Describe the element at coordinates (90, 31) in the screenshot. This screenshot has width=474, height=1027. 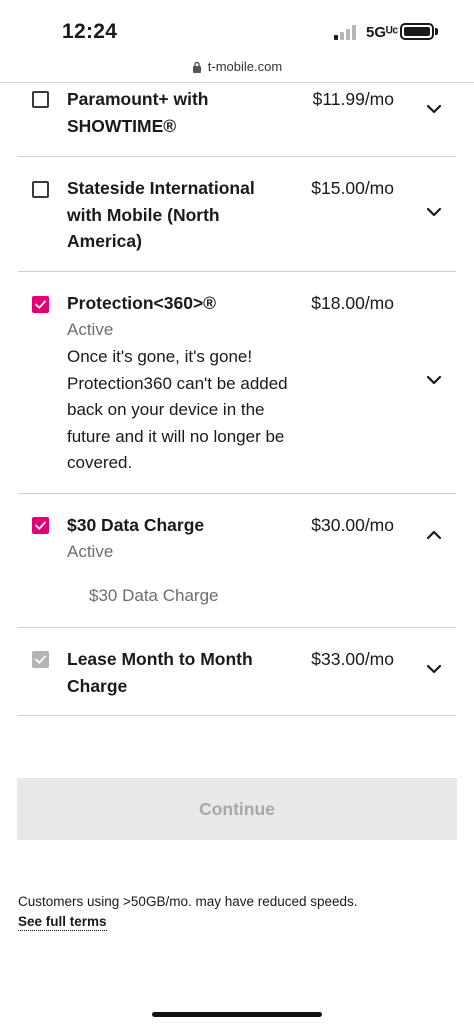
I see `status-time: 12:24` at that location.